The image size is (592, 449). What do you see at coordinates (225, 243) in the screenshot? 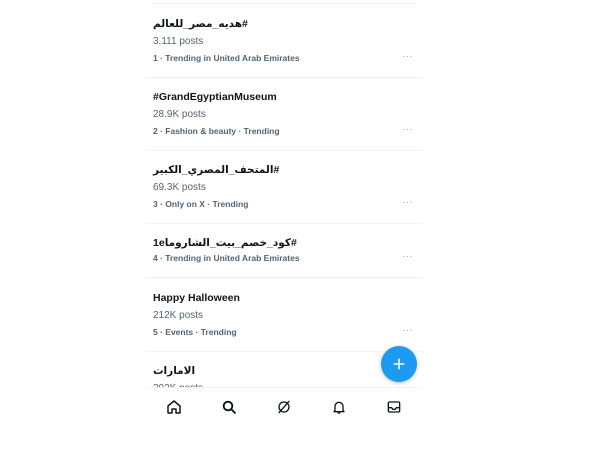
I see `trend-title: #كود_خصم_بيت_الشاروما1e` at bounding box center [225, 243].